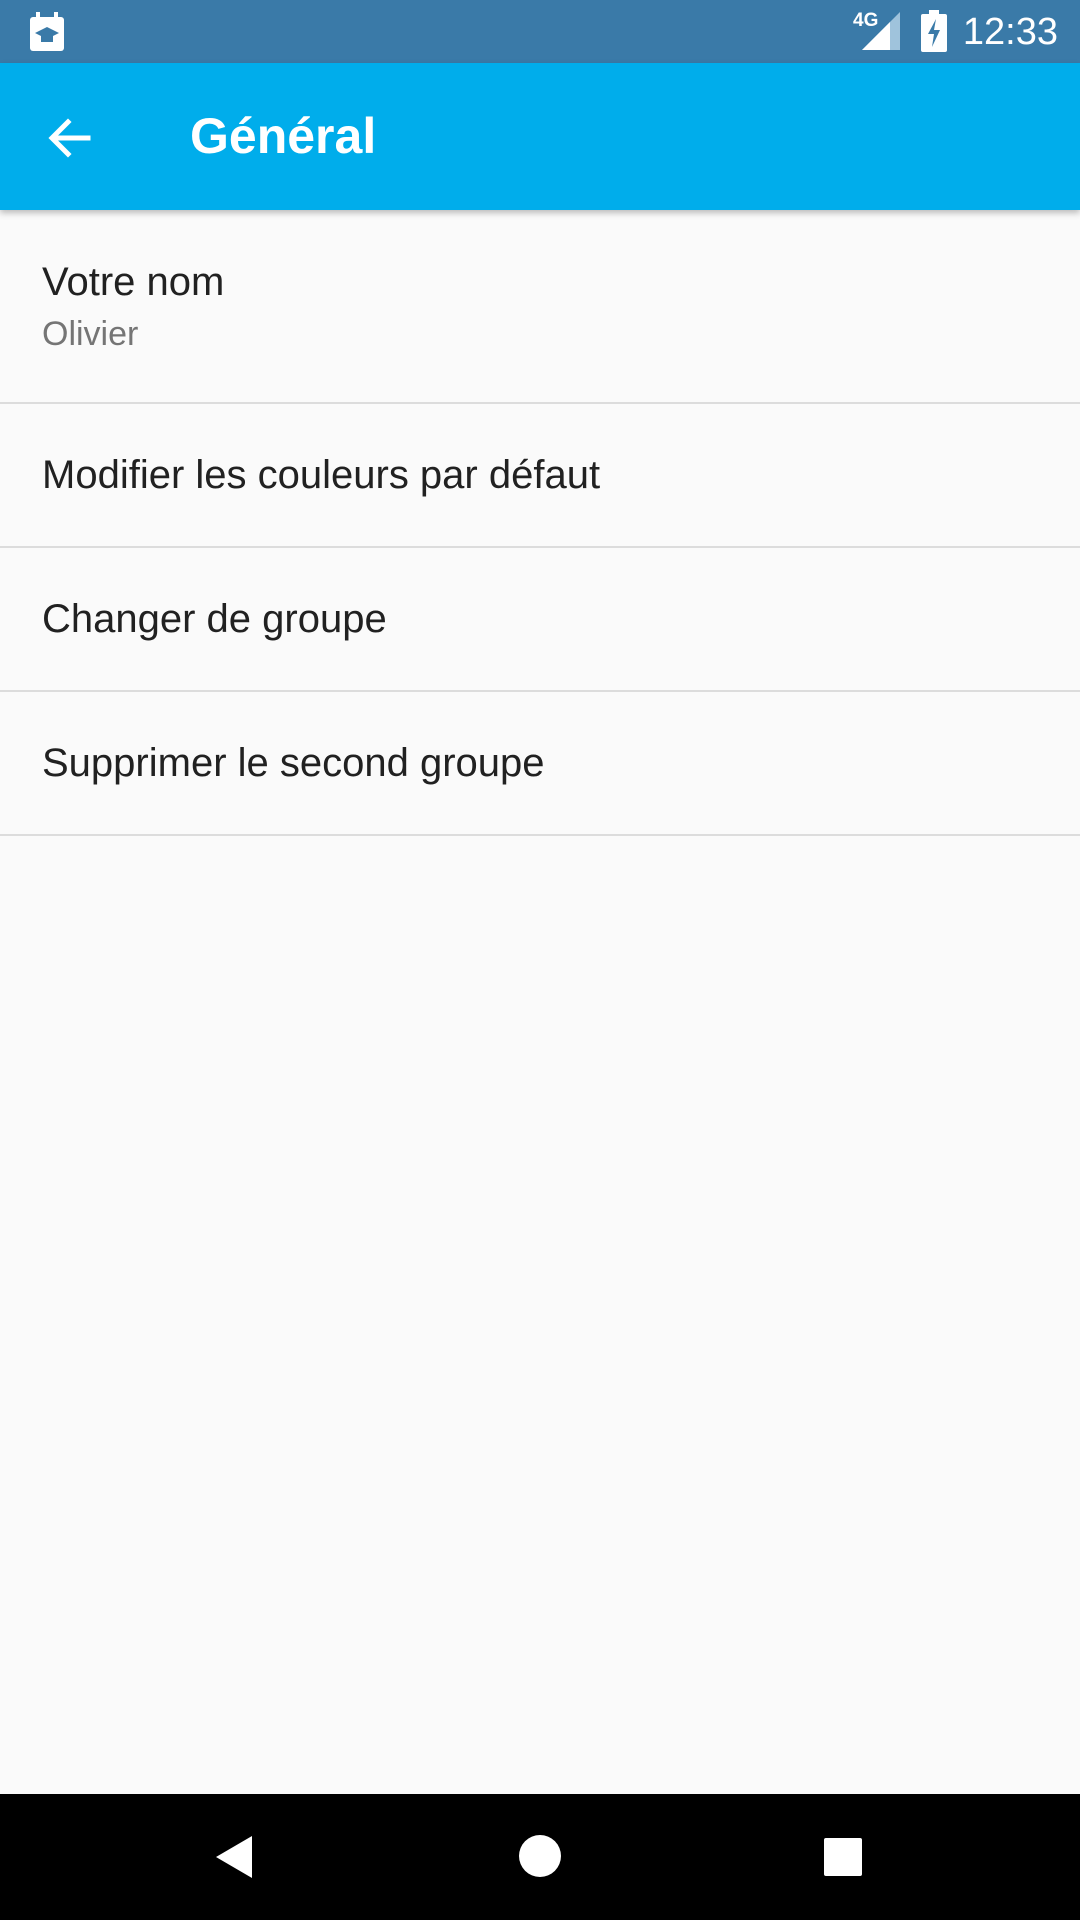 The height and width of the screenshot is (1920, 1080). I want to click on setting-label: Supprimer le second groupe, so click(293, 763).